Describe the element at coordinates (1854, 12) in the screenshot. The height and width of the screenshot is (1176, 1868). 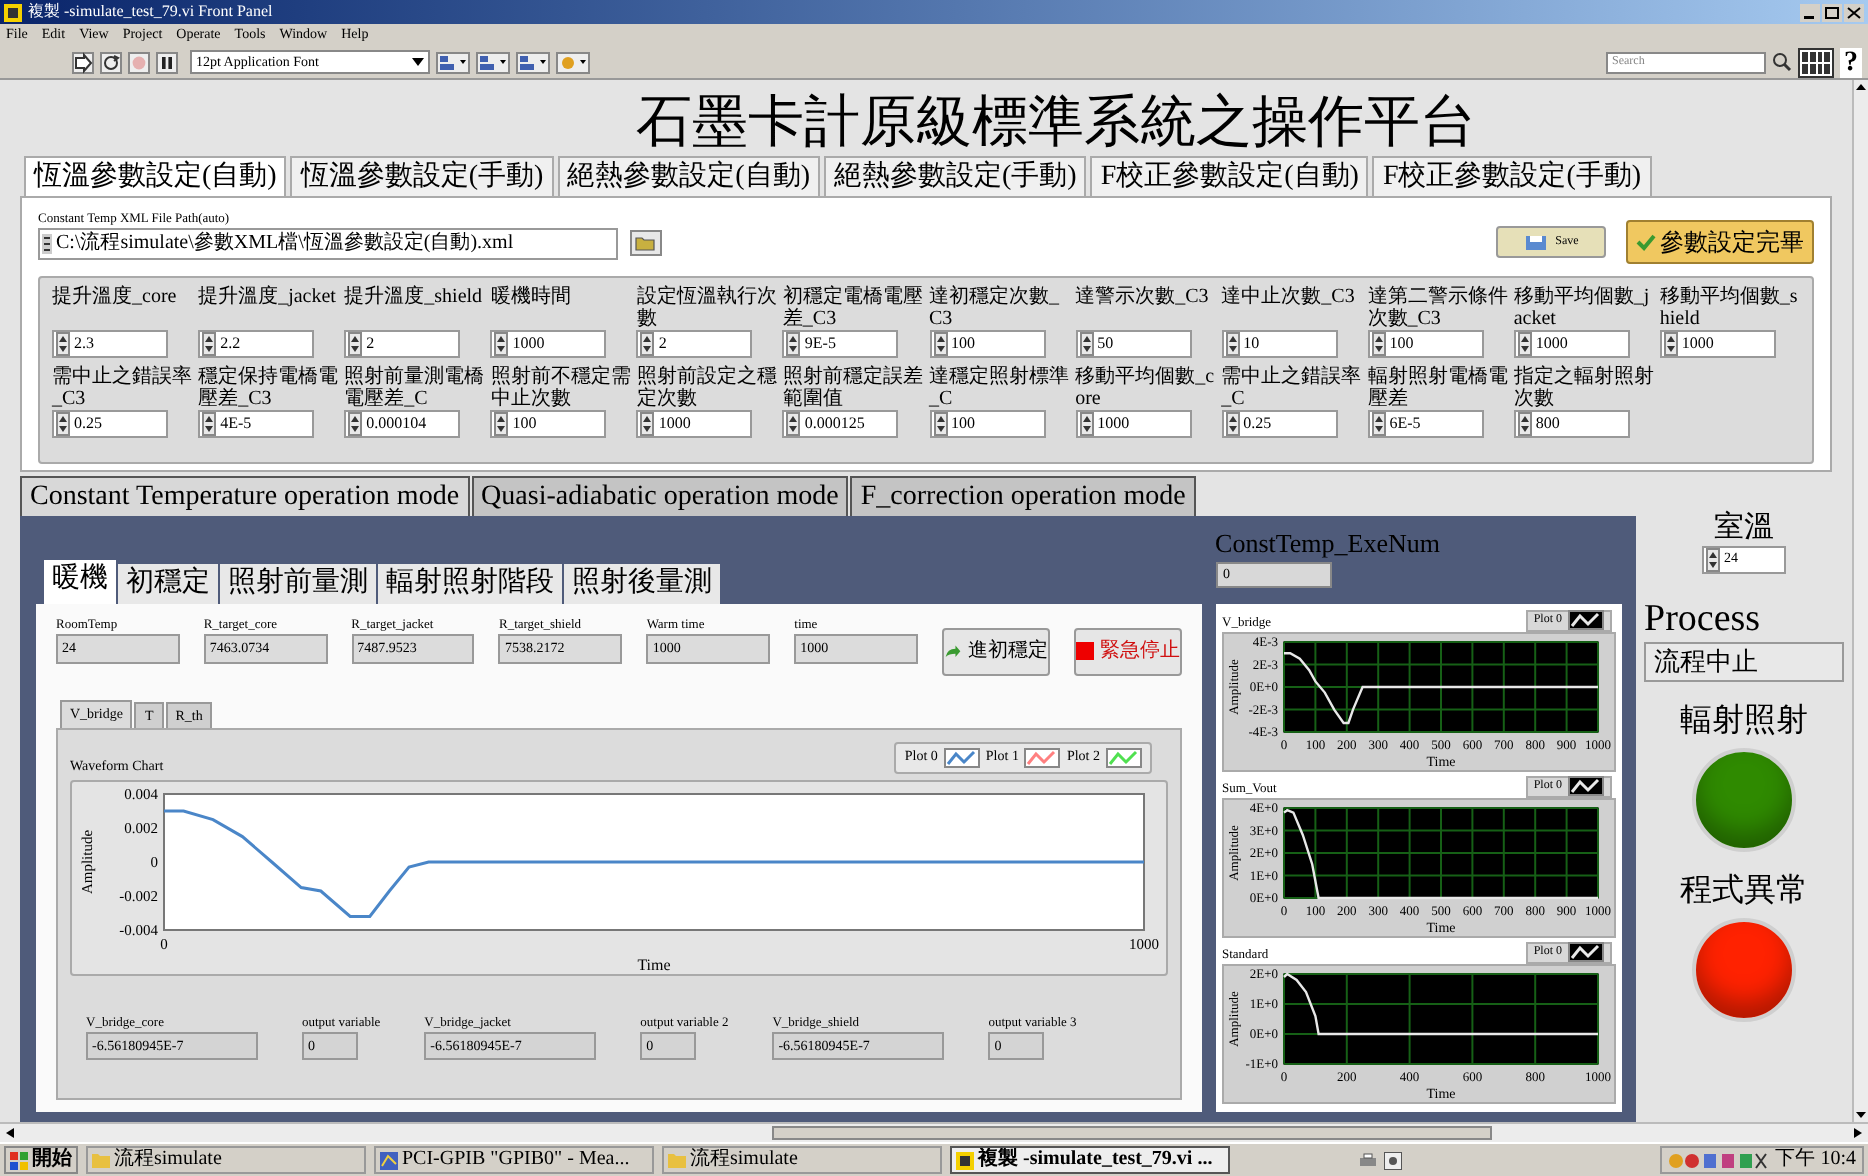
I see `close-icon` at that location.